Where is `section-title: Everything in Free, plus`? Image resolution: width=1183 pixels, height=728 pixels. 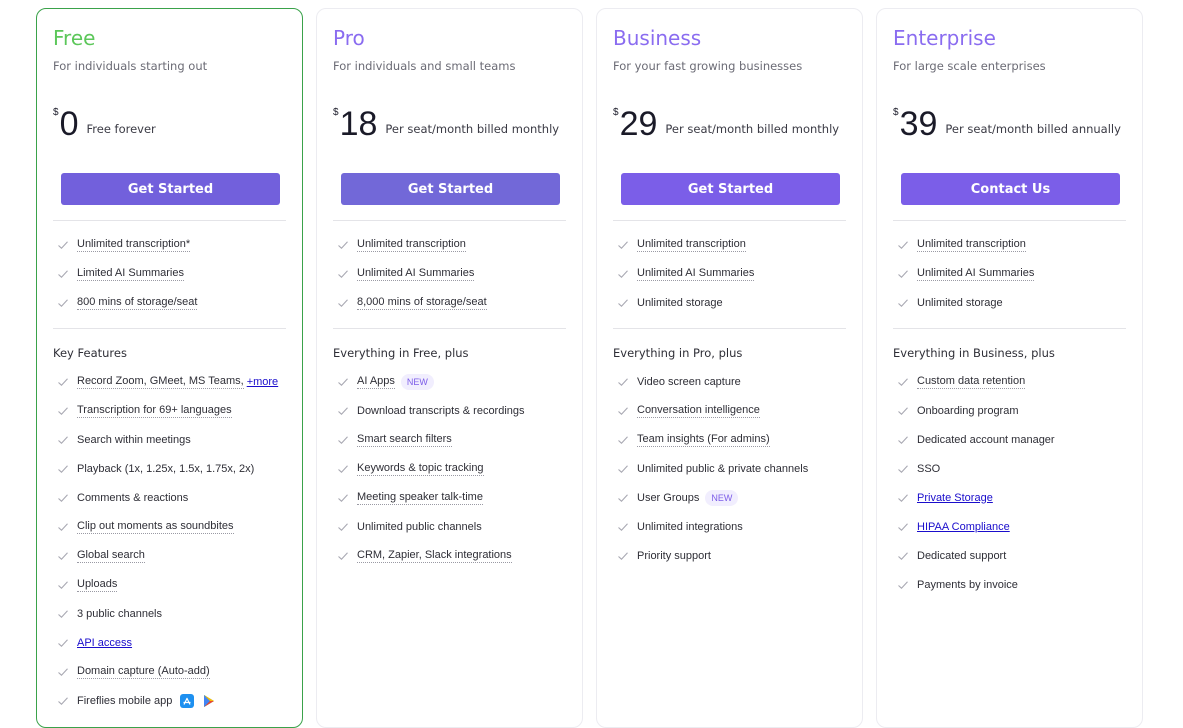
section-title: Everything in Free, plus is located at coordinates (401, 353).